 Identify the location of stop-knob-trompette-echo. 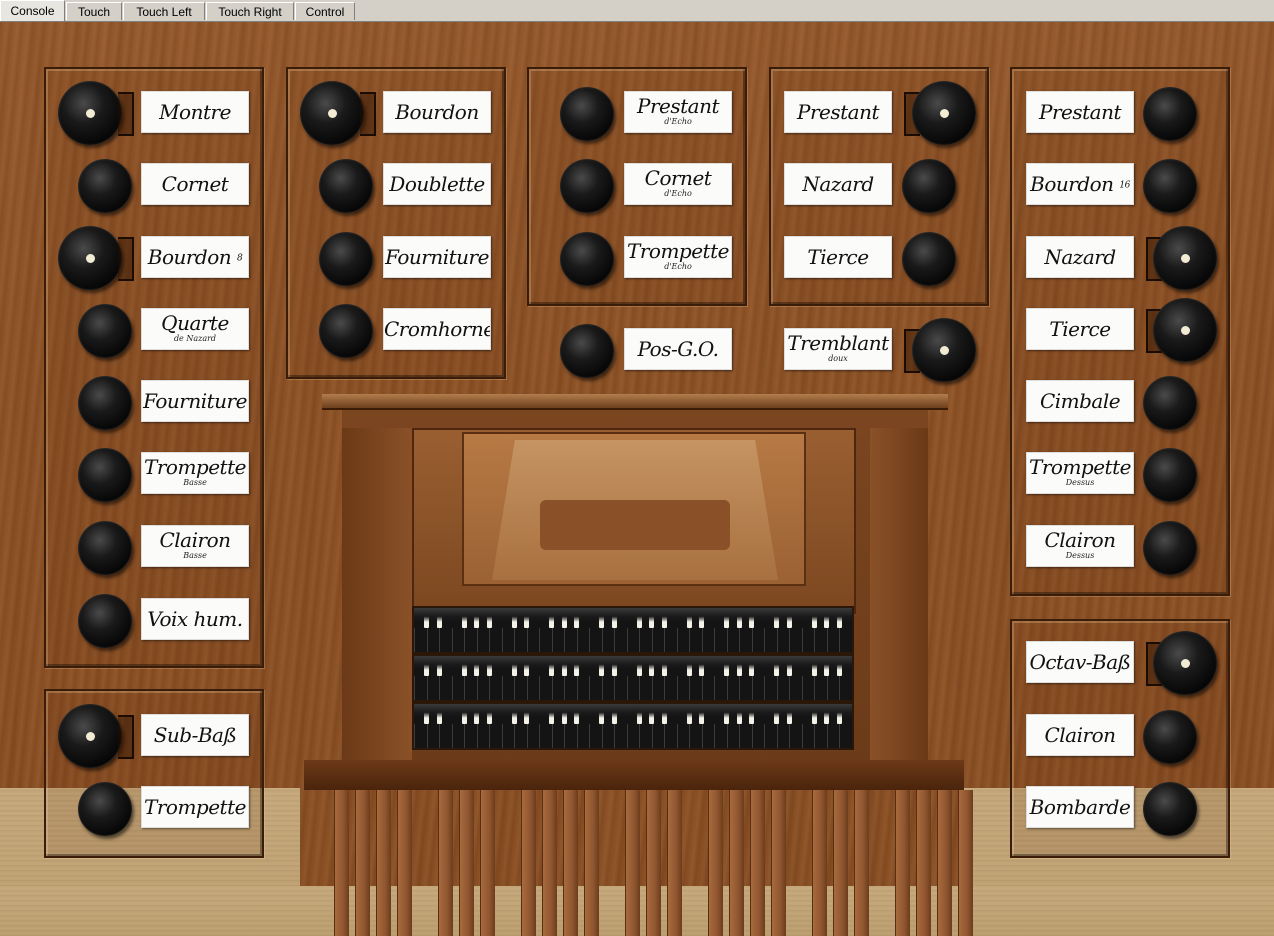
(587, 259).